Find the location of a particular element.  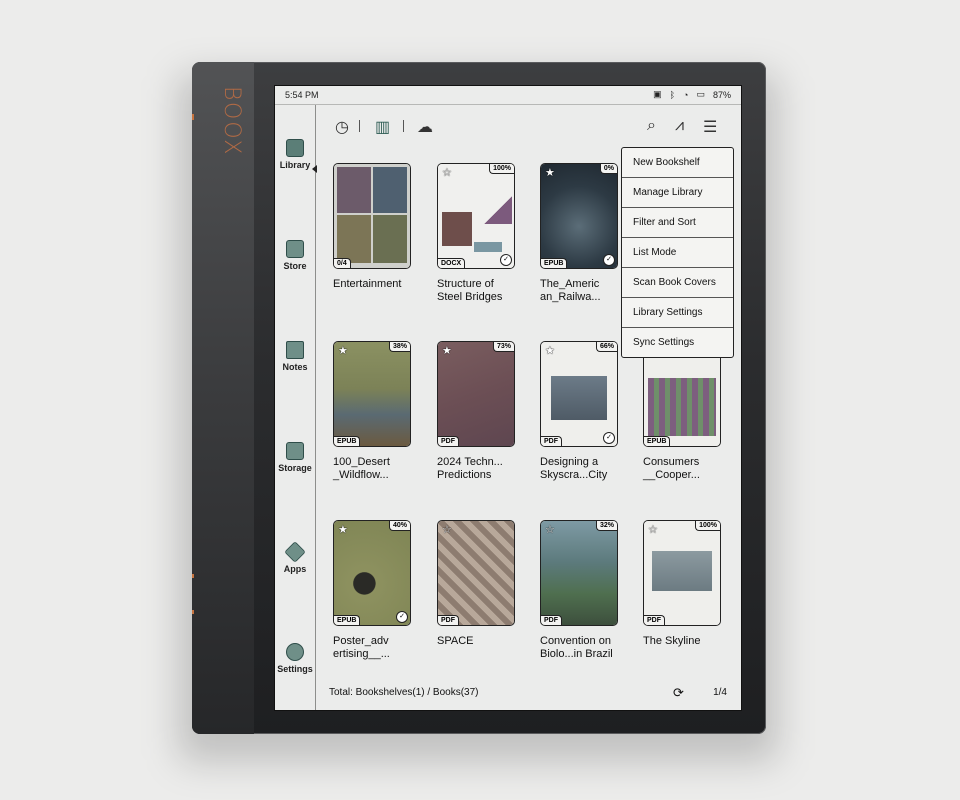

separator is located at coordinates (403, 126).